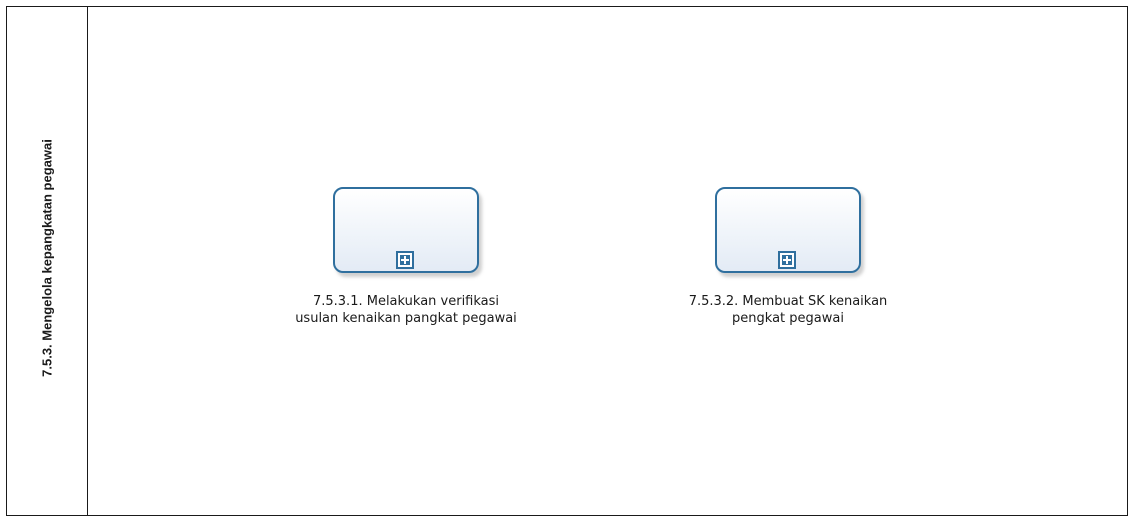  I want to click on task-caption-line2: usulan kenaikan pangkat pegawai, so click(406, 318).